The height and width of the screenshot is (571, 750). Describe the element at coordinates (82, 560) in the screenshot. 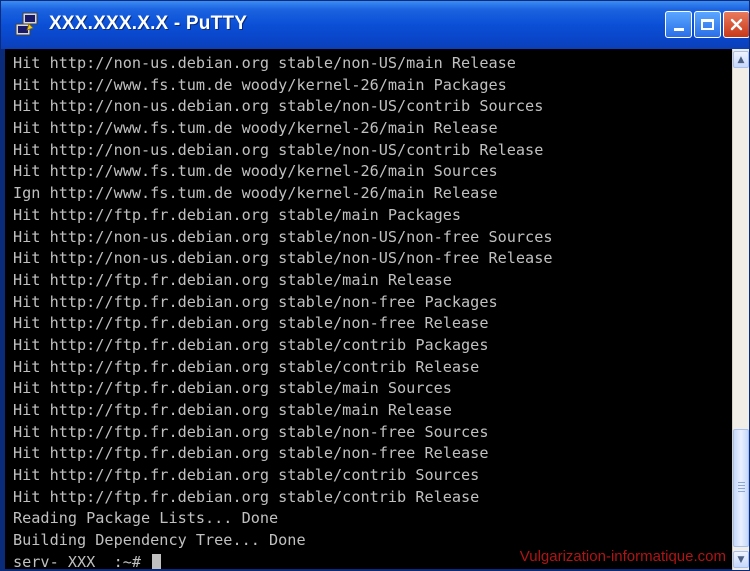

I see `shell-prompt: serv- XXX :~#` at that location.